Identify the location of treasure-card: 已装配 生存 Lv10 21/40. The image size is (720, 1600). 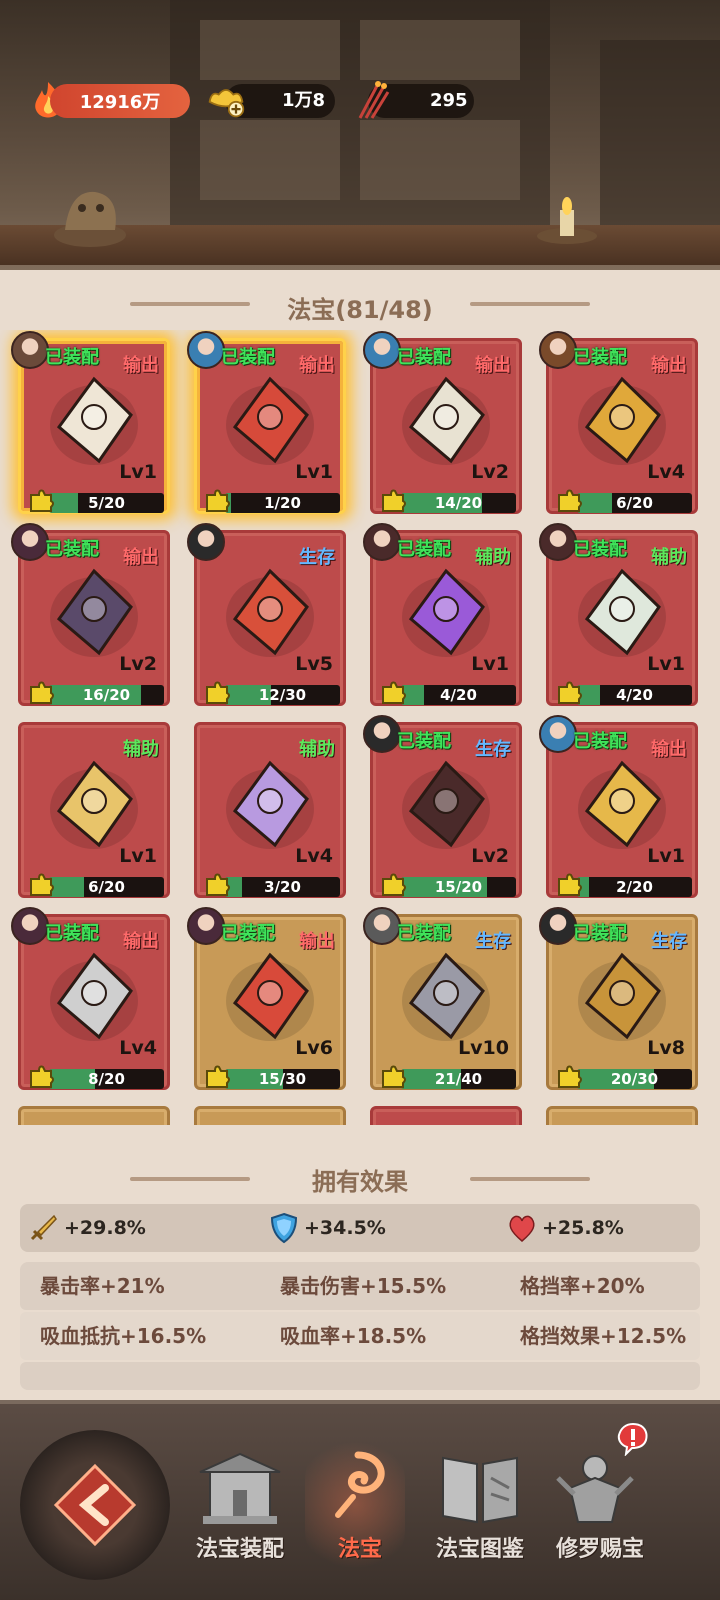
(442, 998).